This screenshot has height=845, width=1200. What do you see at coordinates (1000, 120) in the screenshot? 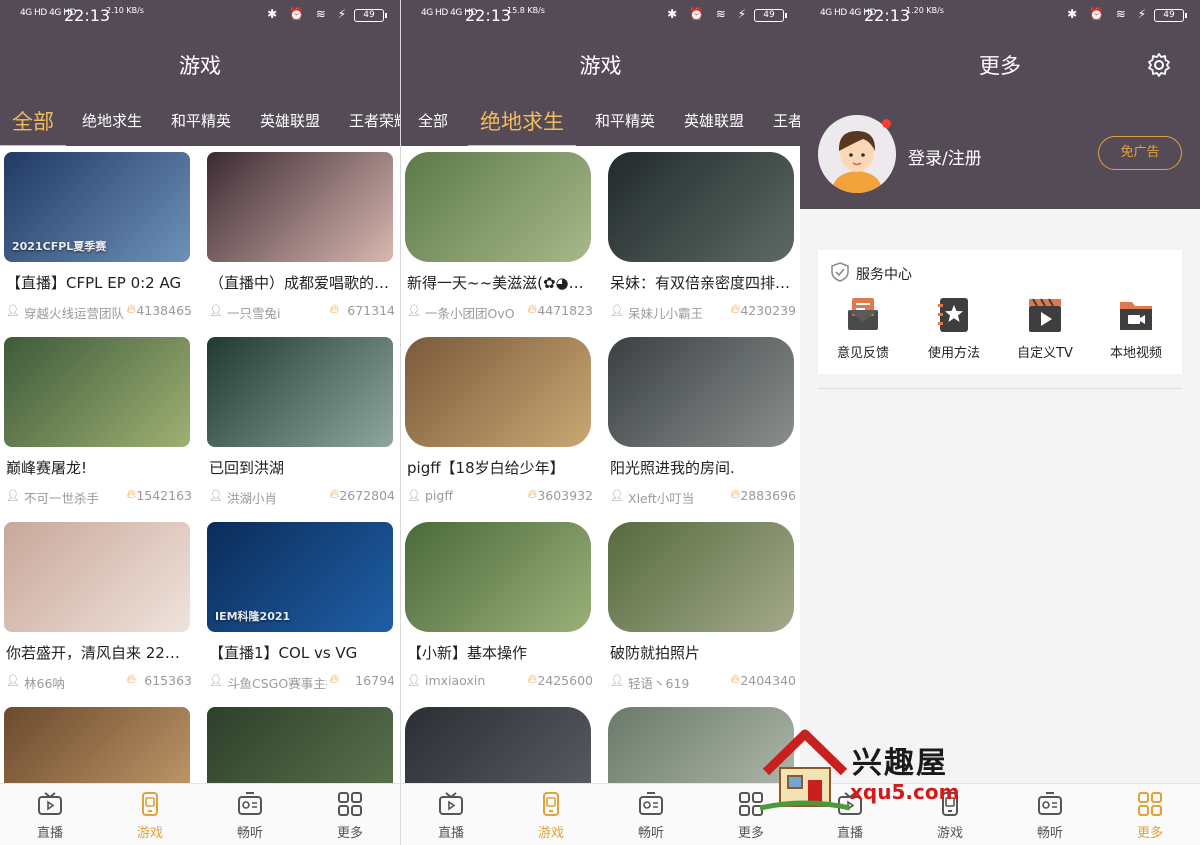
I see `profile-header: 更多 登录/注册 免广告` at bounding box center [1000, 120].